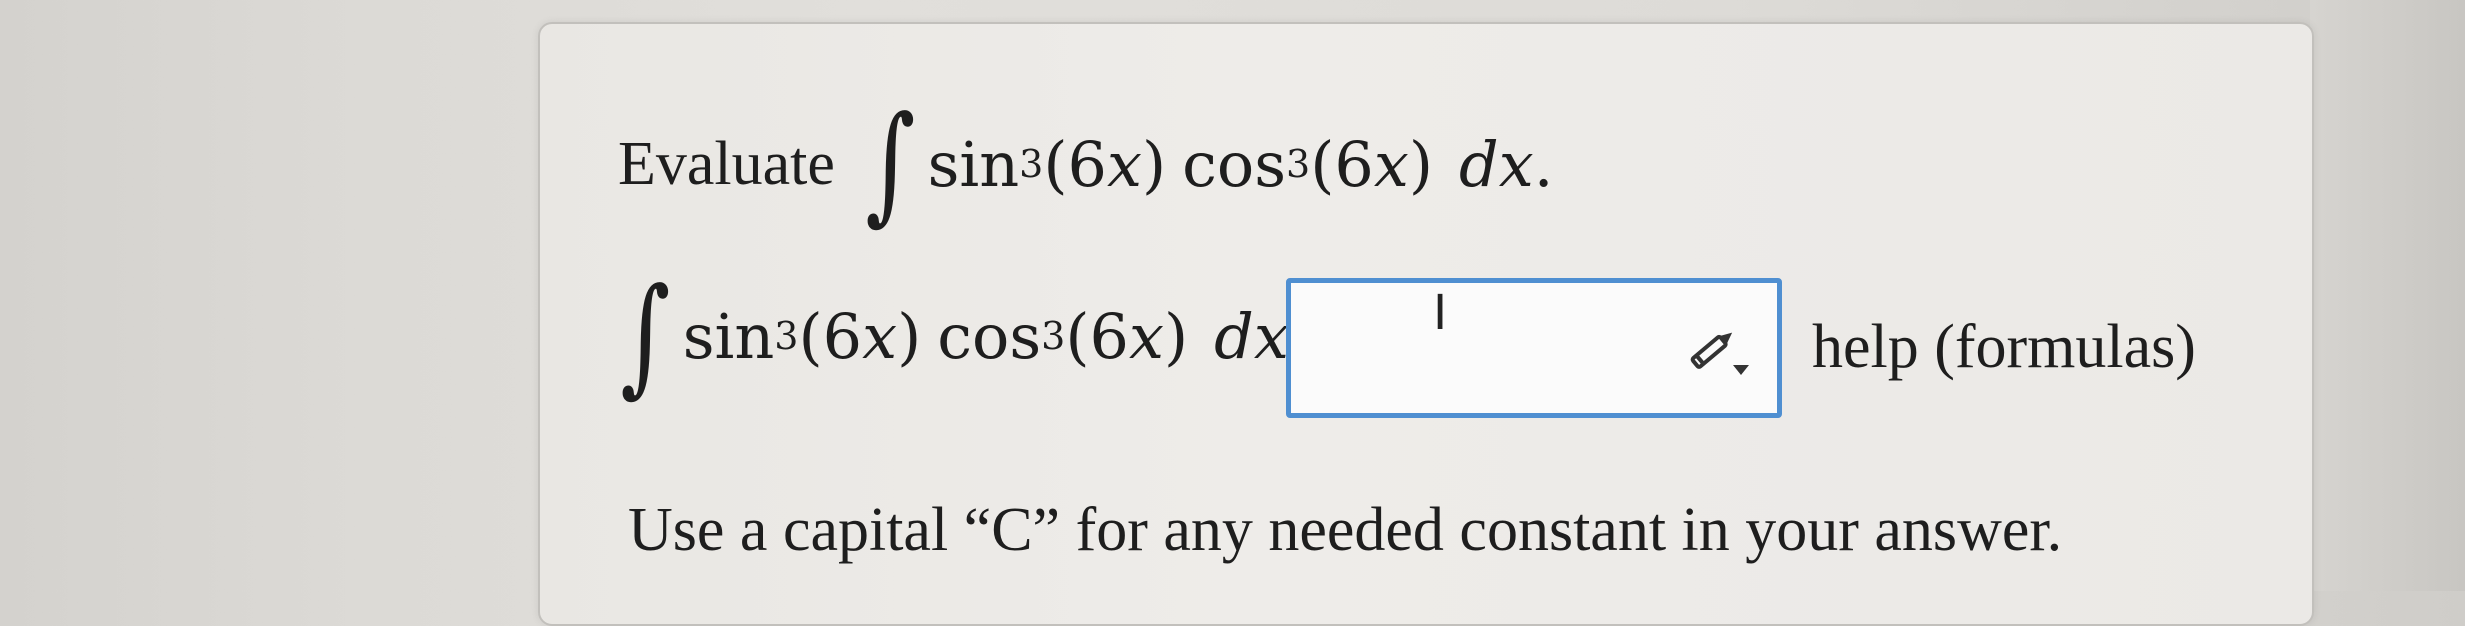  Describe the element at coordinates (2387, 295) in the screenshot. I see `background-edge` at that location.